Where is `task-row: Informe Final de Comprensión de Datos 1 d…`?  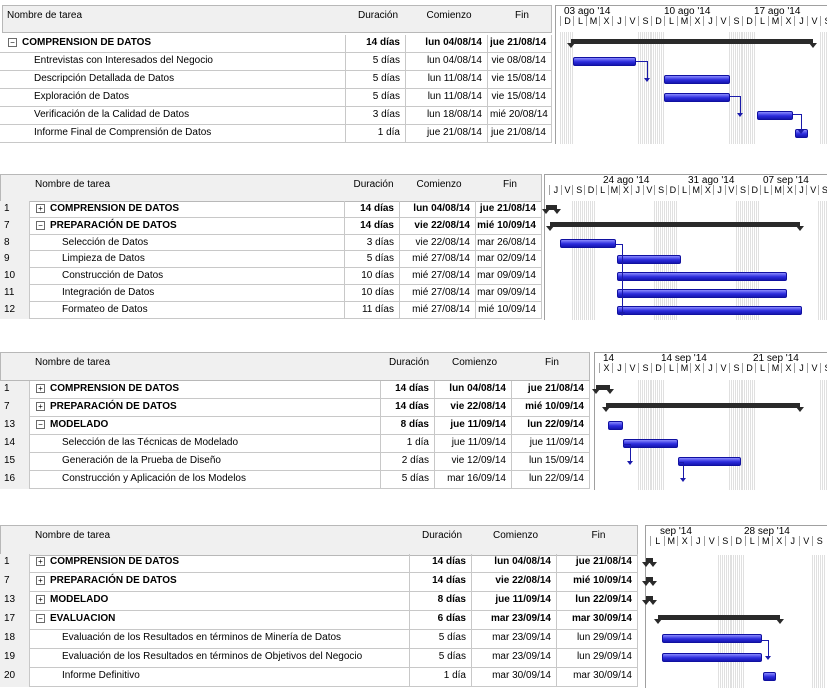 task-row: Informe Final de Comprensión de Datos 1 d… is located at coordinates (276, 134).